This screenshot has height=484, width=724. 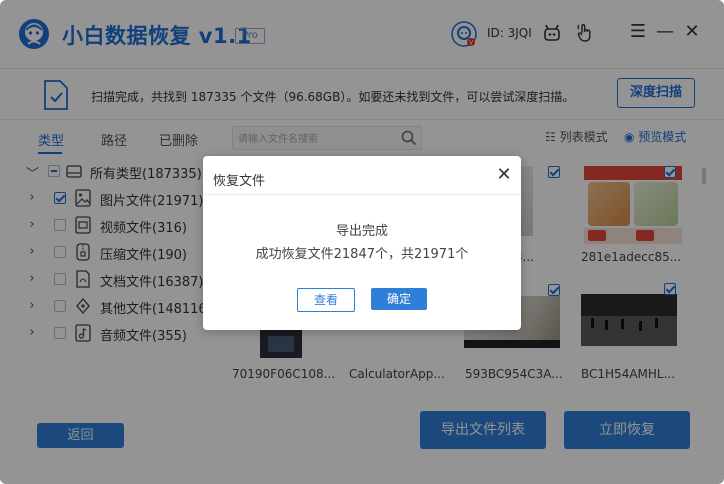 I want to click on dialog-view-button: 查看, so click(x=326, y=300).